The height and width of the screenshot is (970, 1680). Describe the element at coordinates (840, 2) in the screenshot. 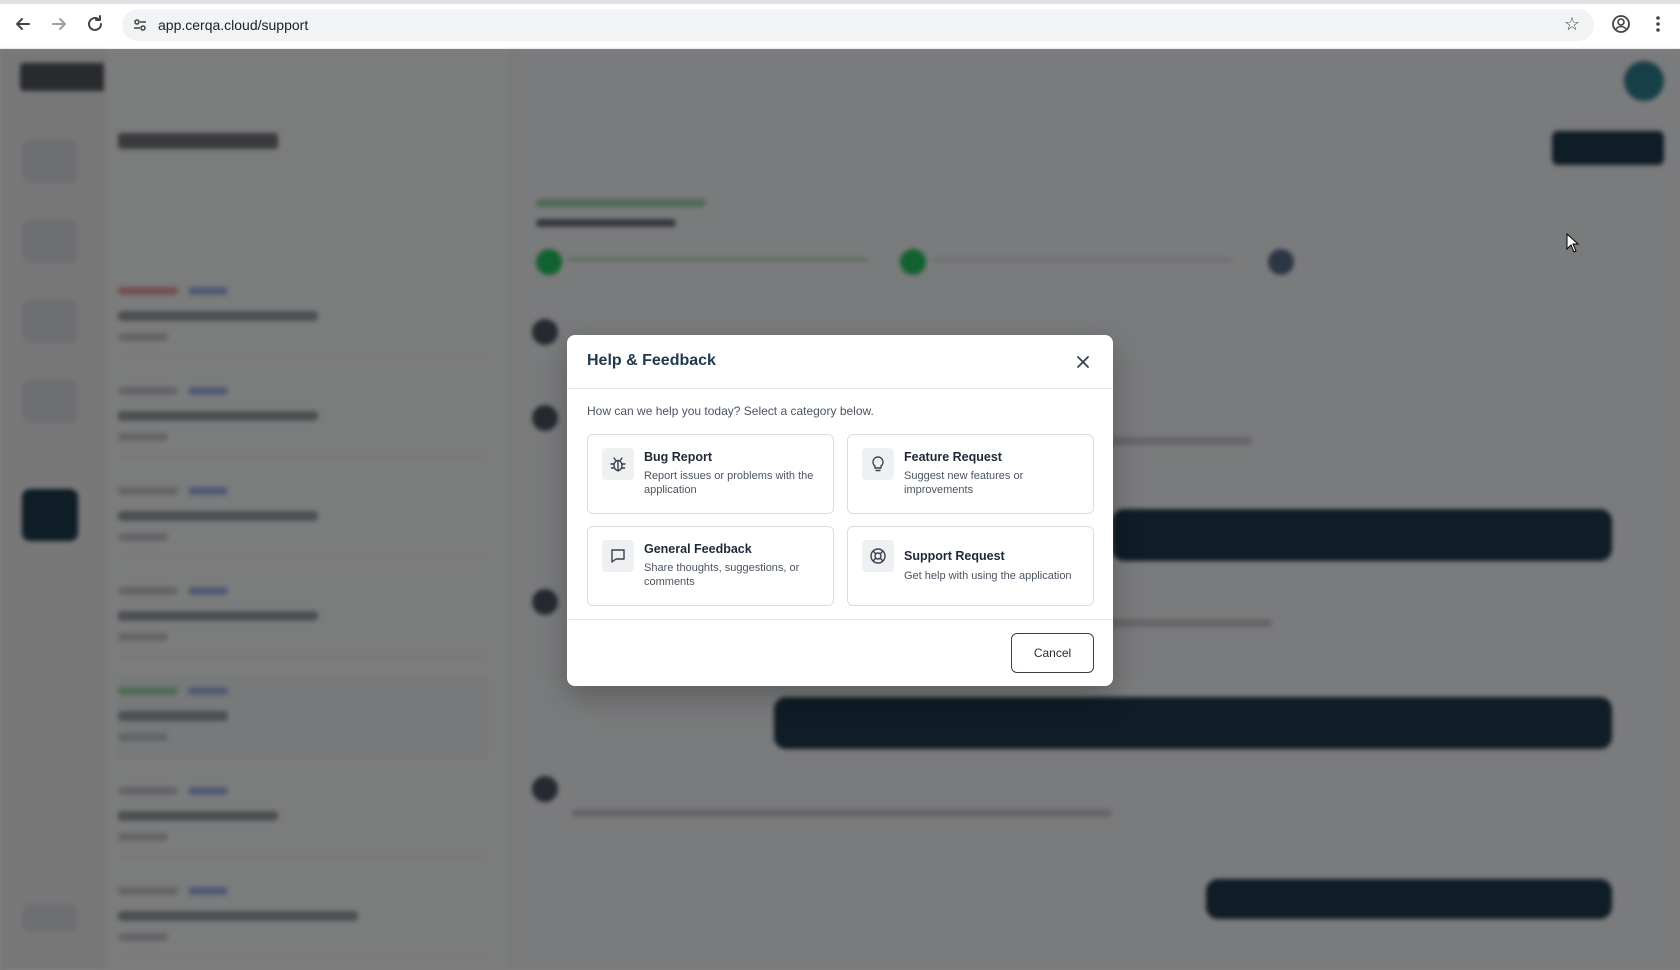

I see `browser-tab-strip` at that location.